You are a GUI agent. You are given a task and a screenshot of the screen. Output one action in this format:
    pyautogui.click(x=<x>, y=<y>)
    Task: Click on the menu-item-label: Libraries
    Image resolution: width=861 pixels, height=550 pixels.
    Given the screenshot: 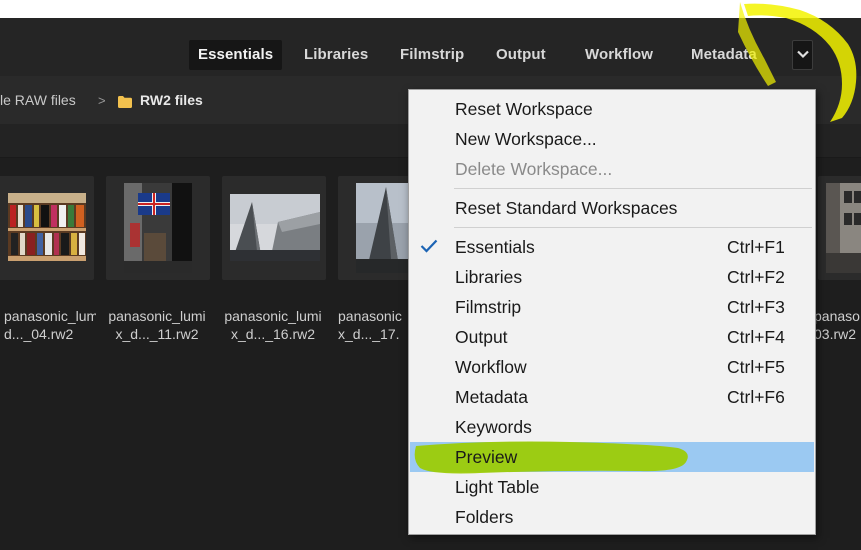 What is the action you would take?
    pyautogui.click(x=489, y=277)
    